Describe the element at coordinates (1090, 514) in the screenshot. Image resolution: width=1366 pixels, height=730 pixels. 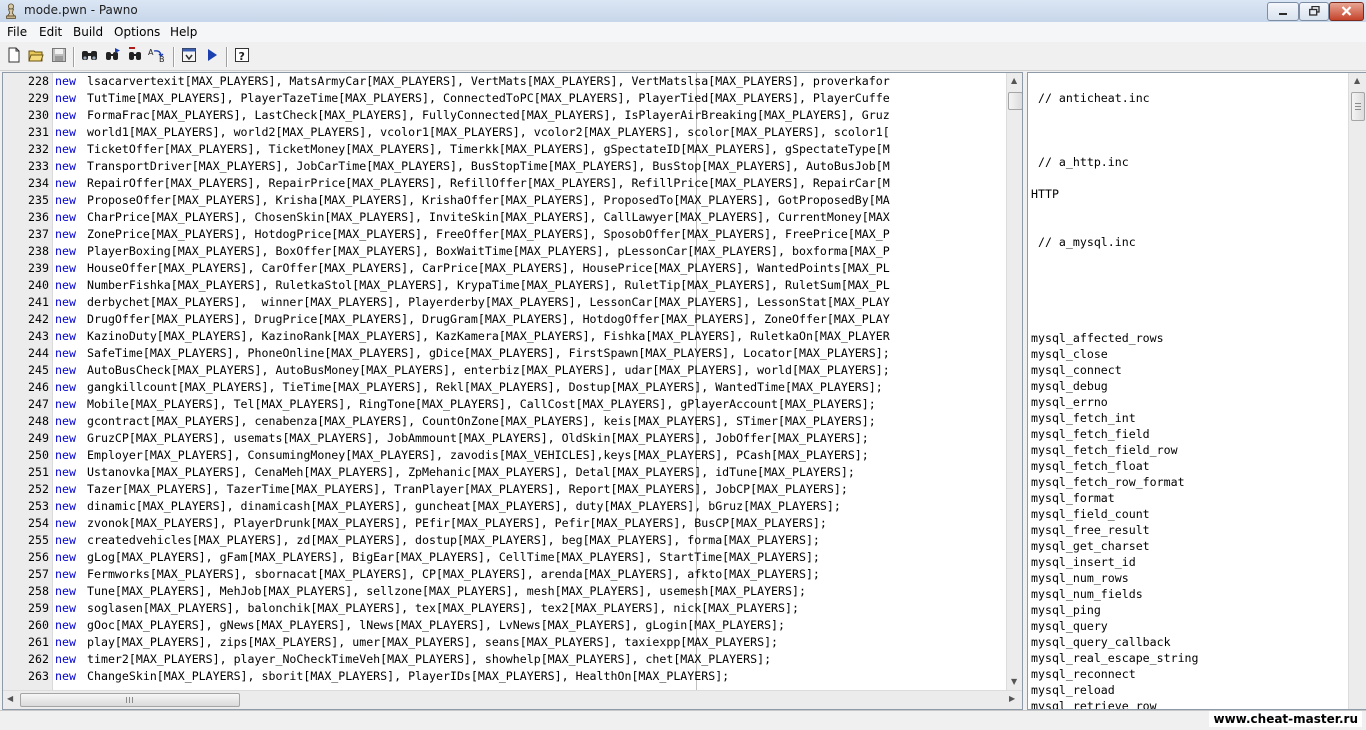
I see `function-item: mysql_field_count` at that location.